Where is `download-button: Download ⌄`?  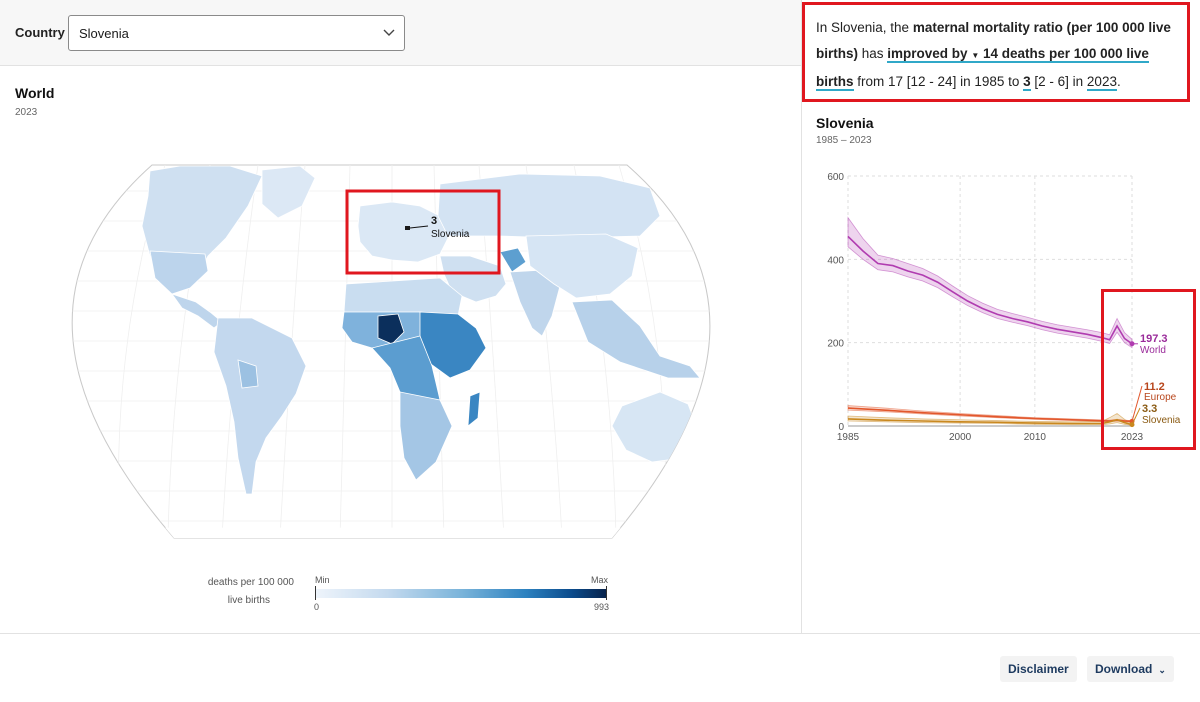
download-button: Download ⌄ is located at coordinates (1130, 669).